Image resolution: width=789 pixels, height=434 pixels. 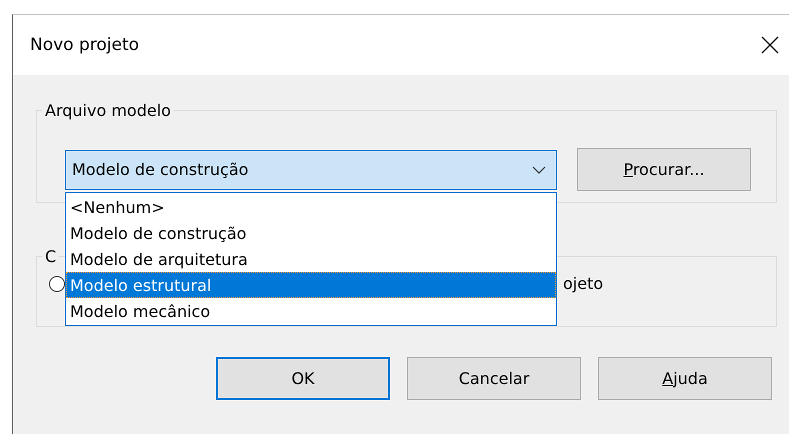 What do you see at coordinates (311, 259) in the screenshot?
I see `dropdown-option: Modelo de arquitetura` at bounding box center [311, 259].